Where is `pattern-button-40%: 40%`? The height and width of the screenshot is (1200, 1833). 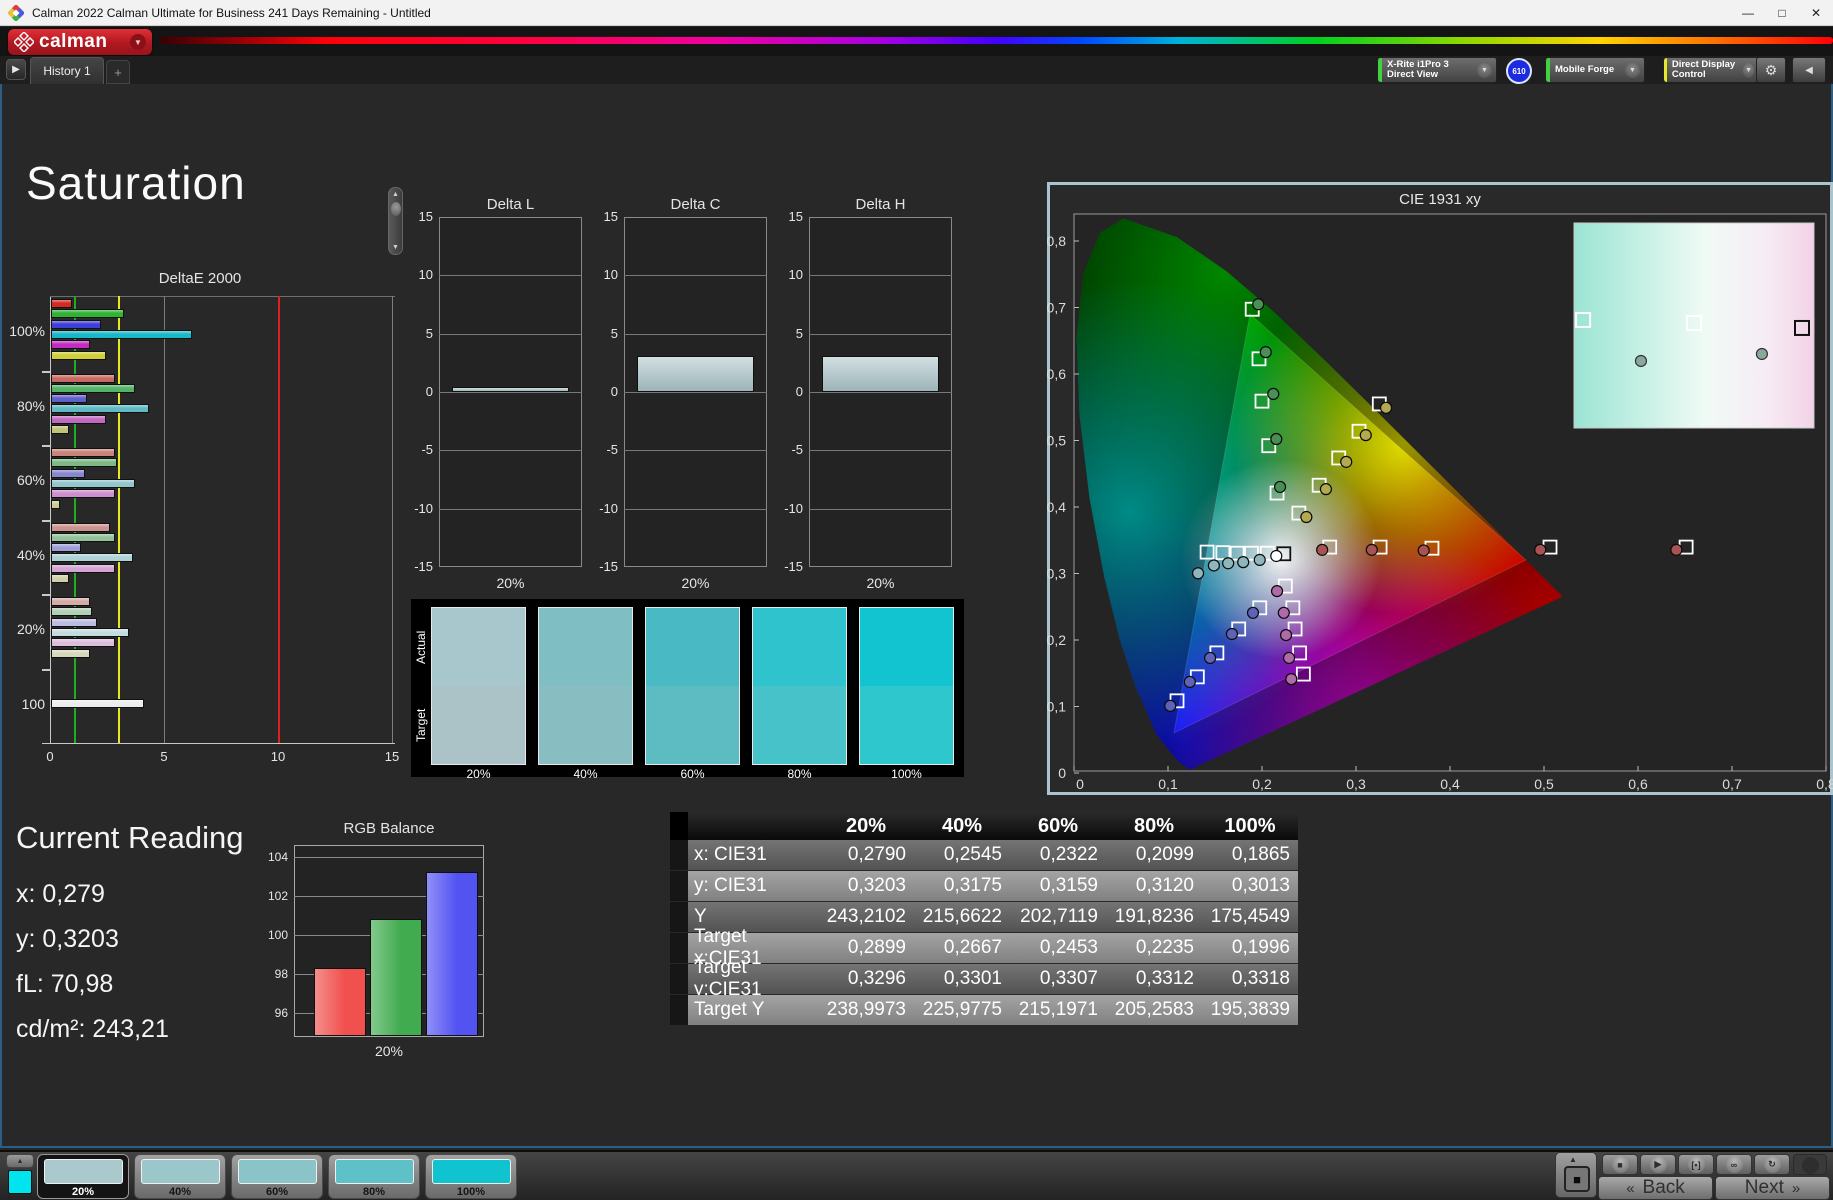 pattern-button-40%: 40% is located at coordinates (180, 1176).